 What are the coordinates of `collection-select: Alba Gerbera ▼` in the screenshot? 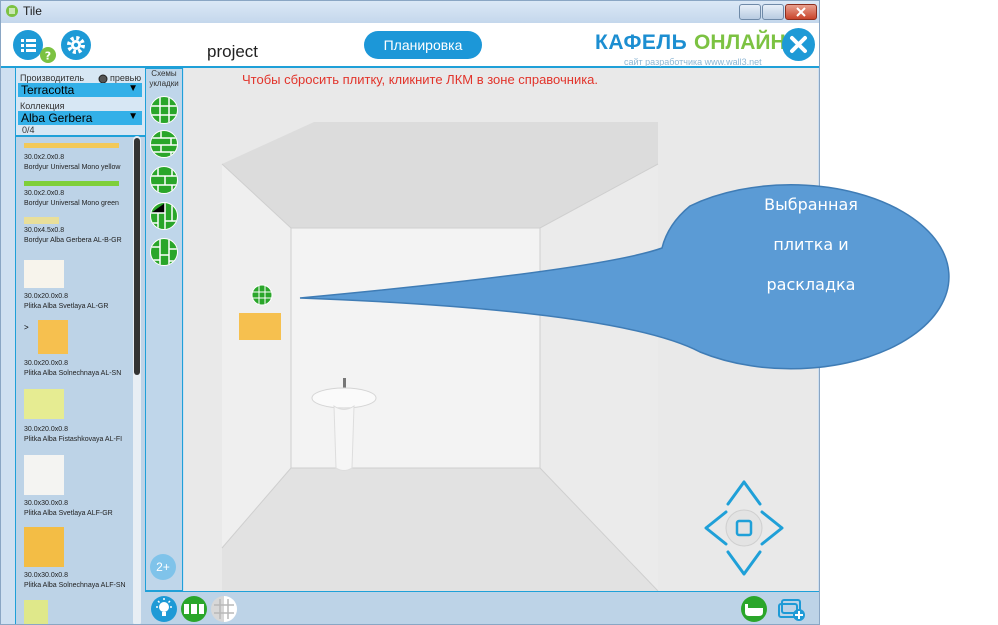 It's located at (80, 118).